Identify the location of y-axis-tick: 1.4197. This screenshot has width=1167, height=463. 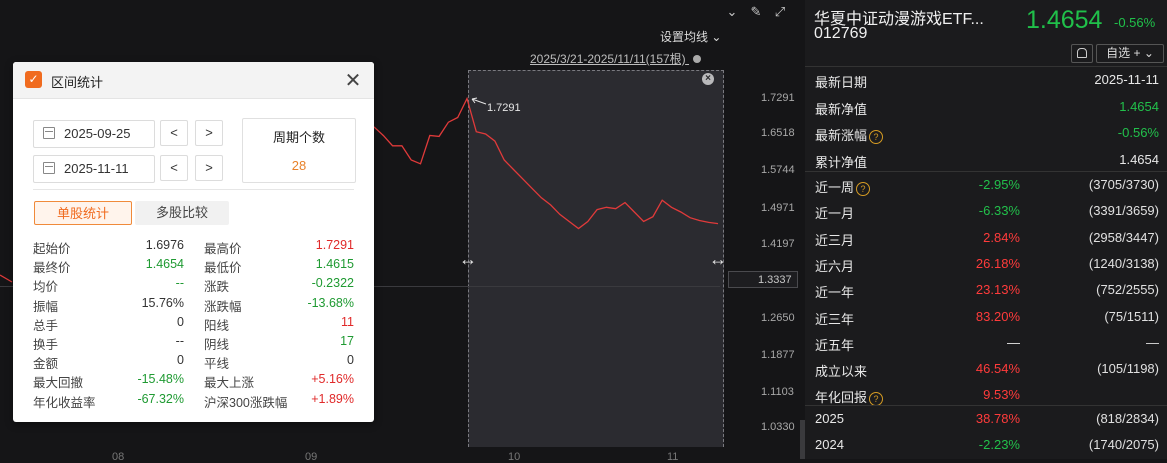
(778, 244).